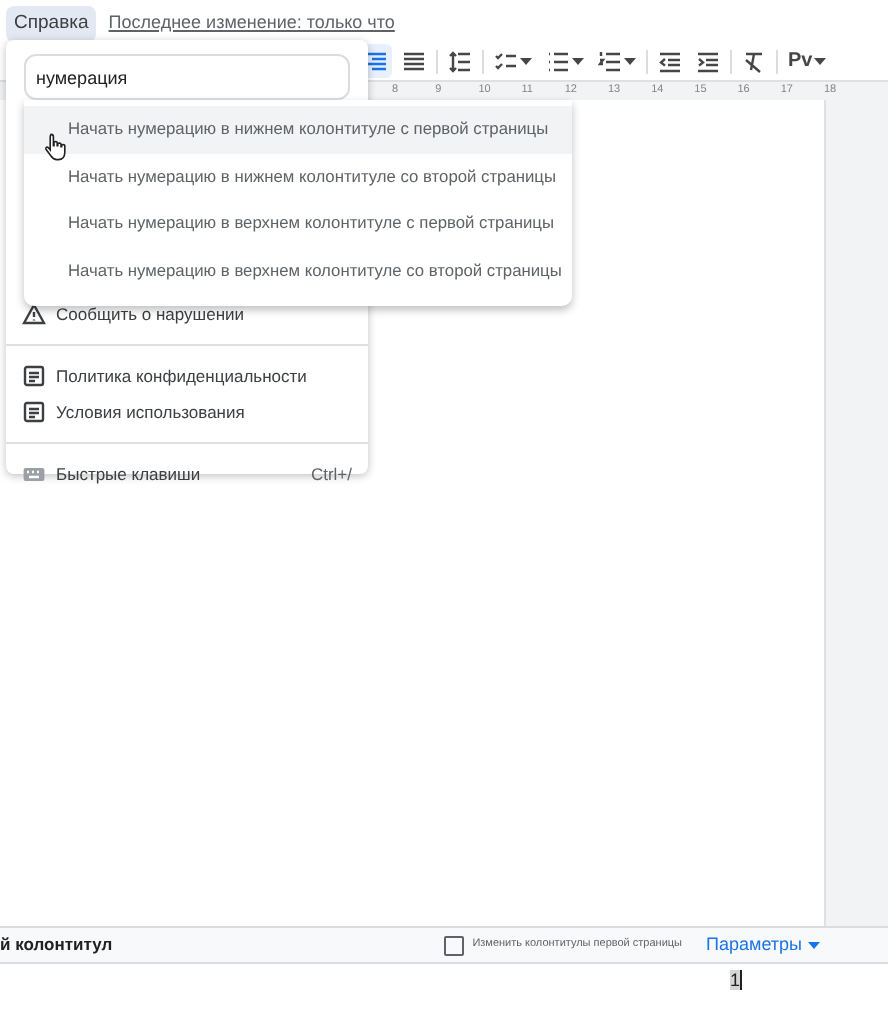  What do you see at coordinates (34, 314) in the screenshot?
I see `warning-icon` at bounding box center [34, 314].